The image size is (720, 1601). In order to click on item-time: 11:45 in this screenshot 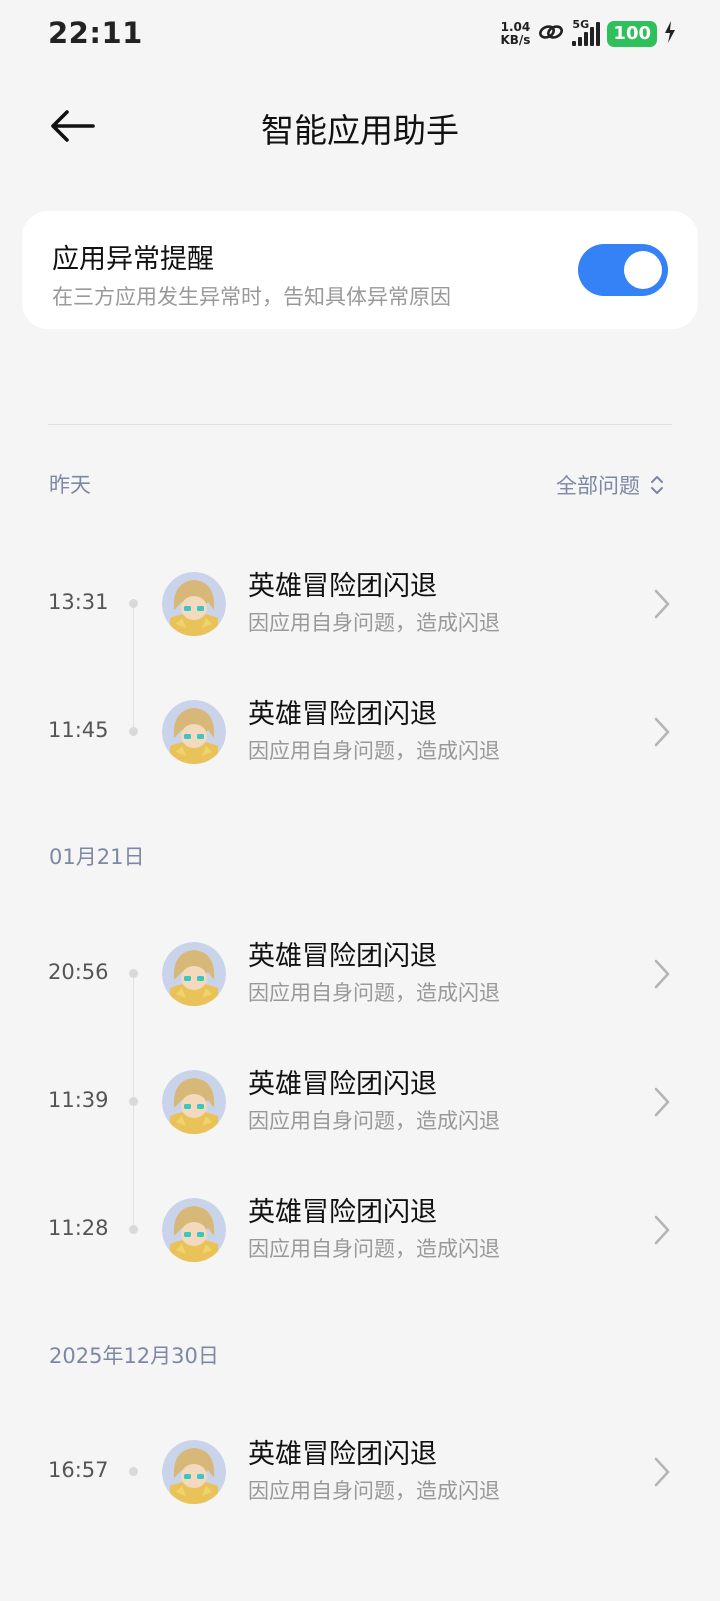, I will do `click(78, 730)`.